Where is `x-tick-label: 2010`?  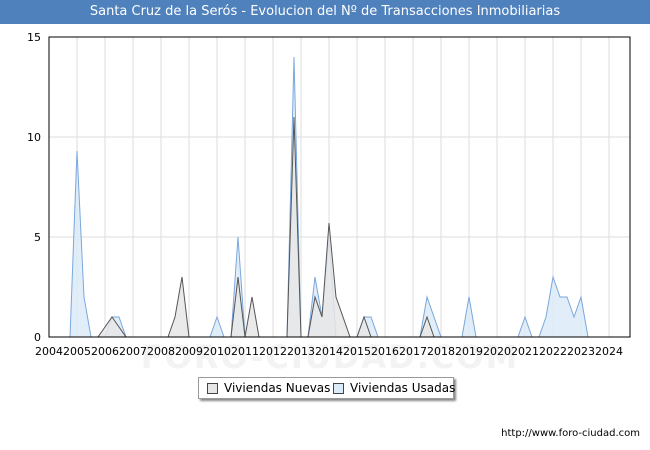
x-tick-label: 2010 is located at coordinates (217, 351).